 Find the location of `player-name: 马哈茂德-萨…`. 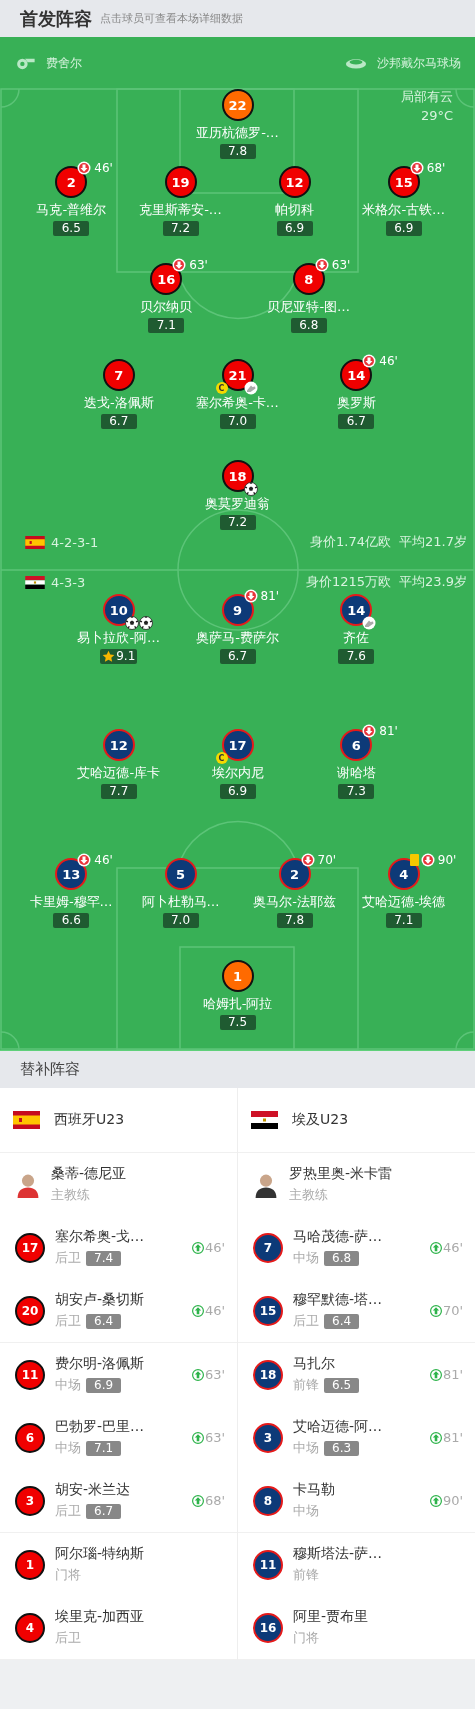

player-name: 马哈茂德-萨… is located at coordinates (356, 1237).